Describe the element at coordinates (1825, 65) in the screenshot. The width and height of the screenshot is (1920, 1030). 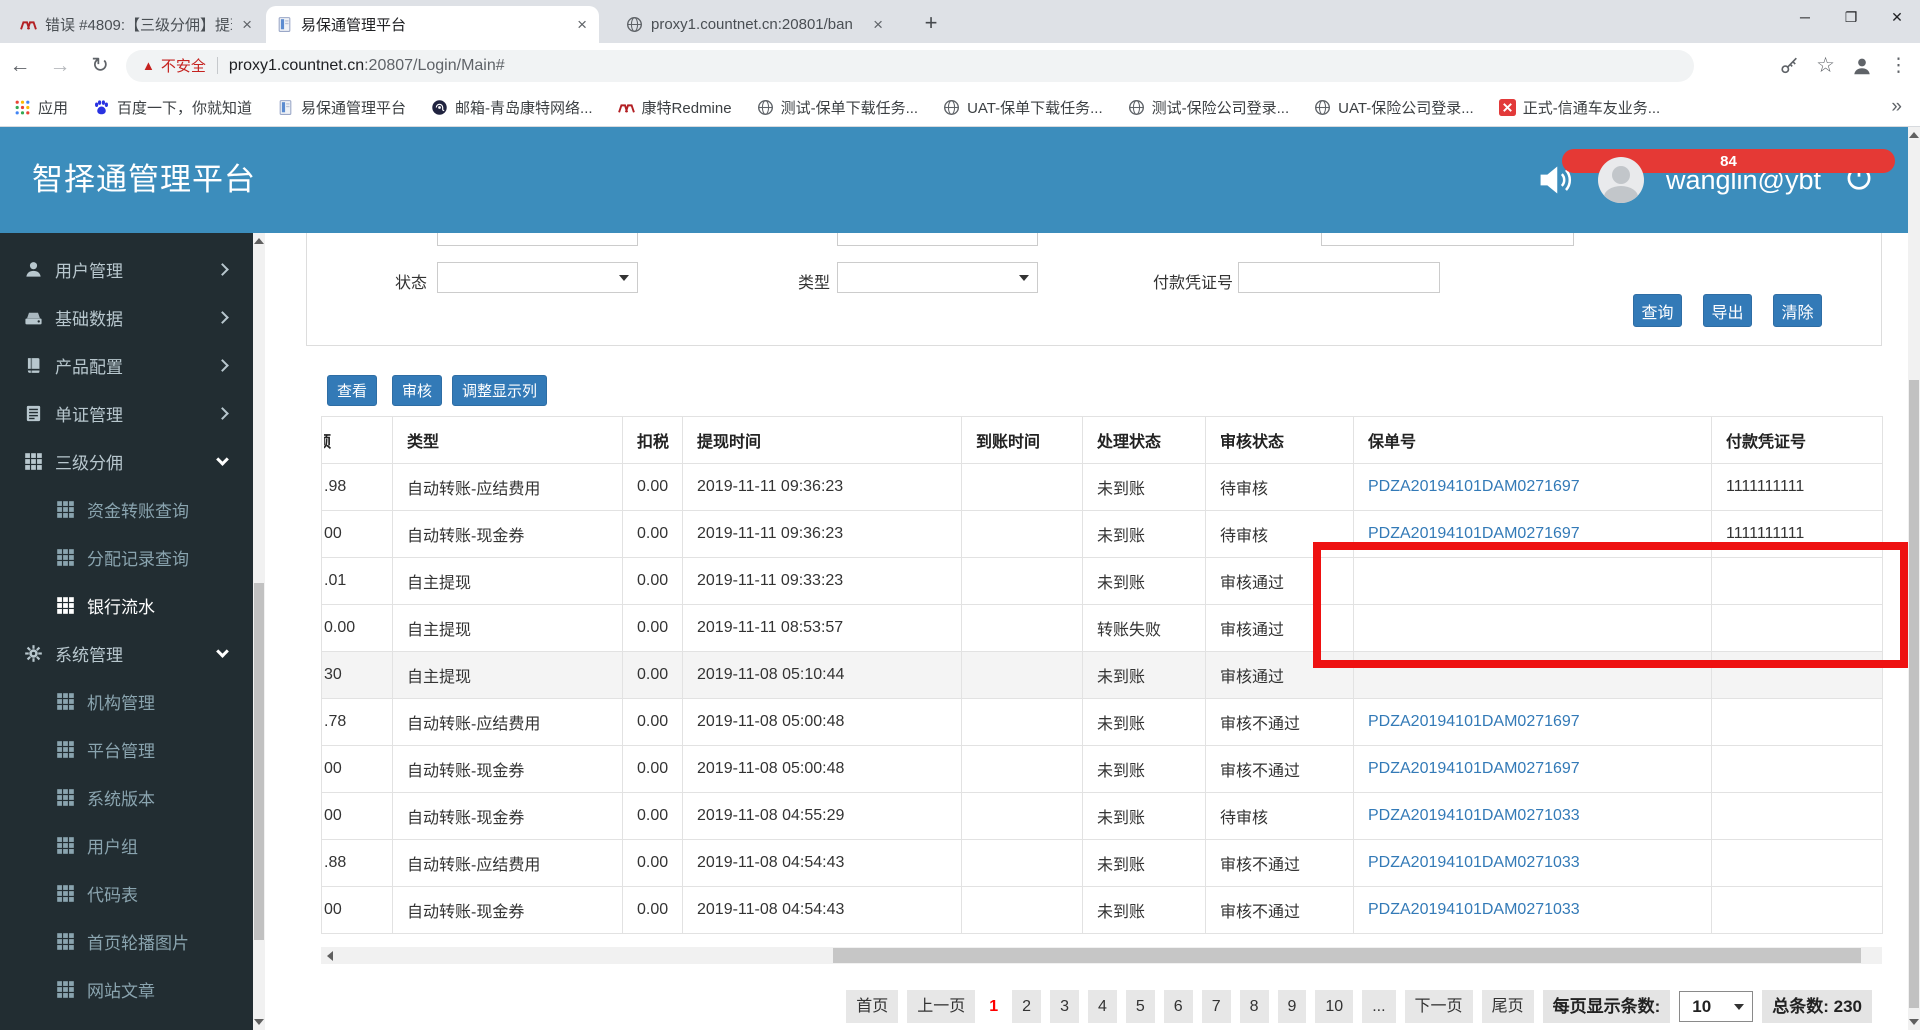
I see `bookmark-star-icon: ☆` at that location.